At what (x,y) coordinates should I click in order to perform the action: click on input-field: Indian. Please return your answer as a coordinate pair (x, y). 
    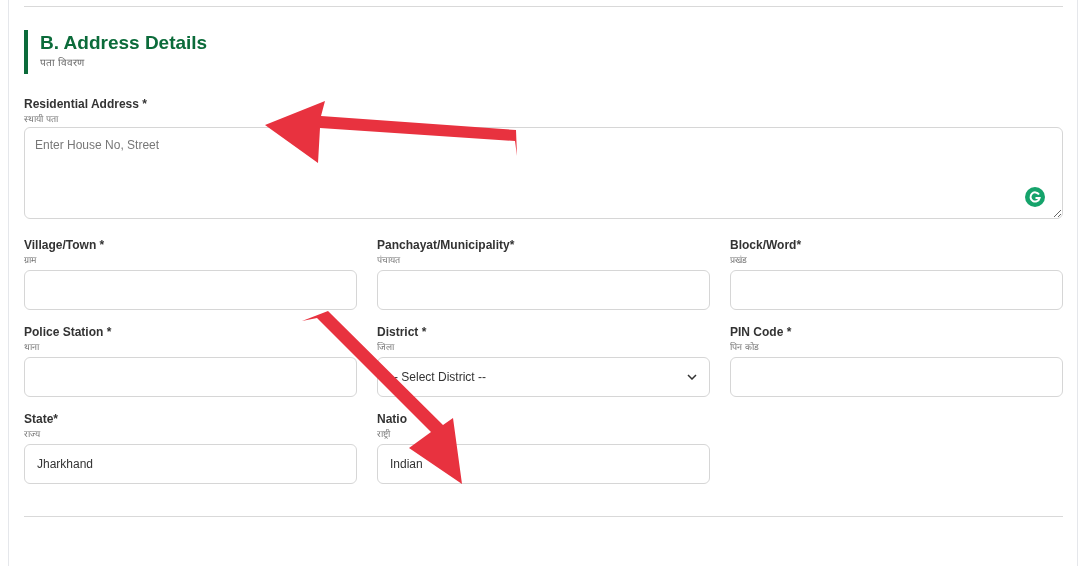
    Looking at the image, I should click on (543, 464).